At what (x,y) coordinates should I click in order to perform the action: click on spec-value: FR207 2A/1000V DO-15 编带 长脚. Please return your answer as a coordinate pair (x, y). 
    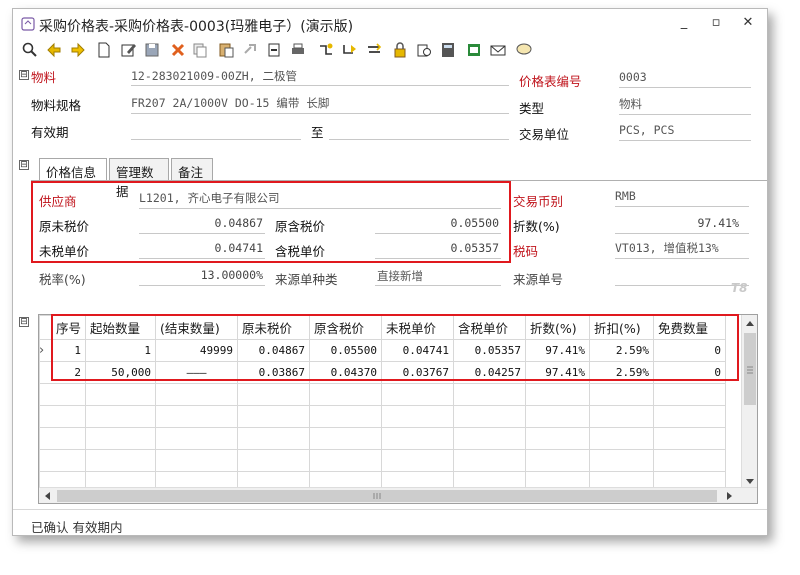
    Looking at the image, I should click on (230, 103).